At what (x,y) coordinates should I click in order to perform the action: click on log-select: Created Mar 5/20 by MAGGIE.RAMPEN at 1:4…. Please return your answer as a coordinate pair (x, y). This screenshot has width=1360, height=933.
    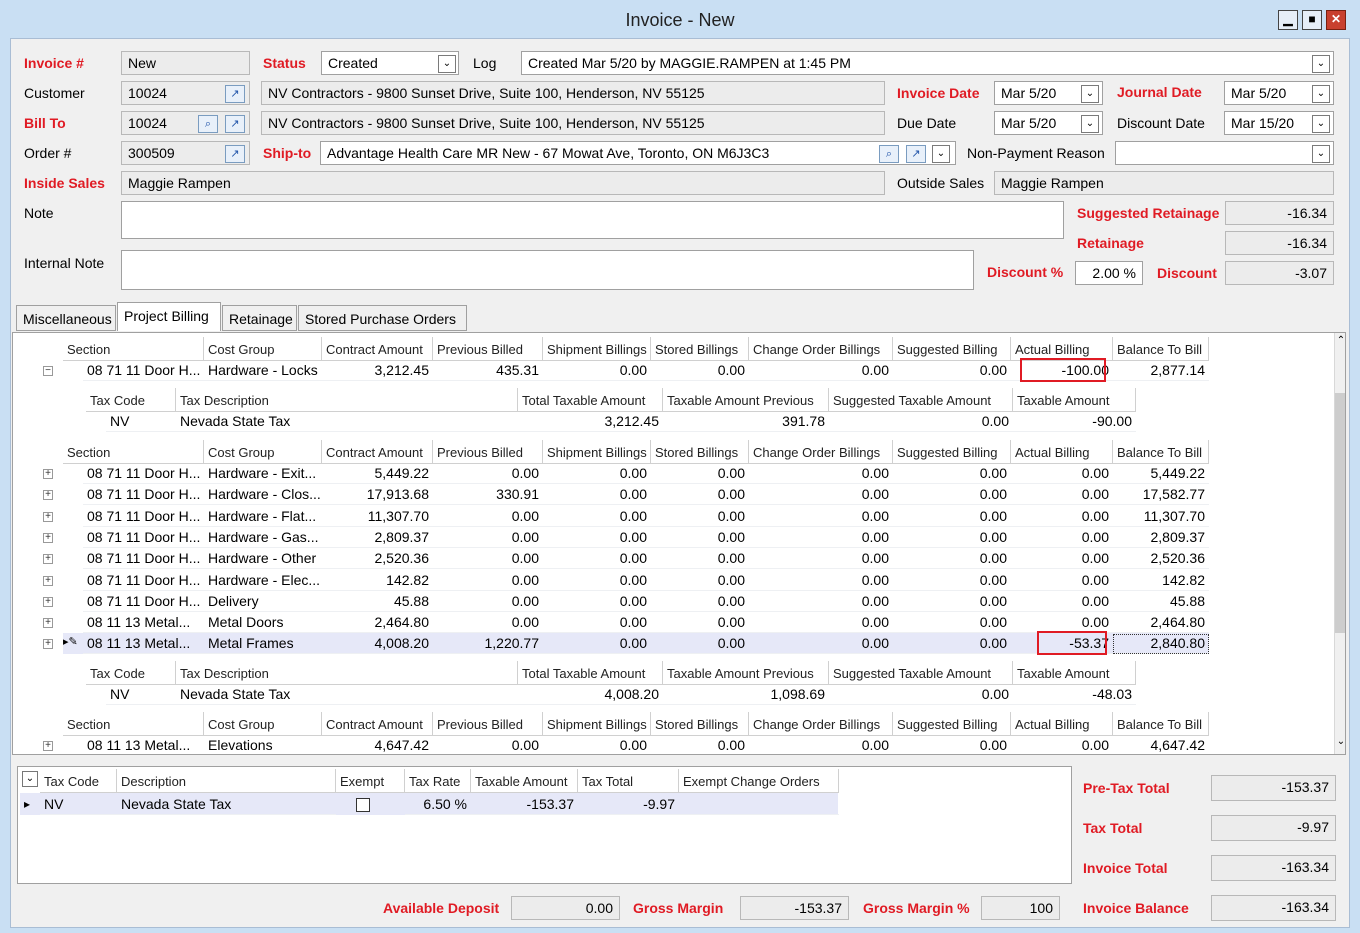
    Looking at the image, I should click on (927, 63).